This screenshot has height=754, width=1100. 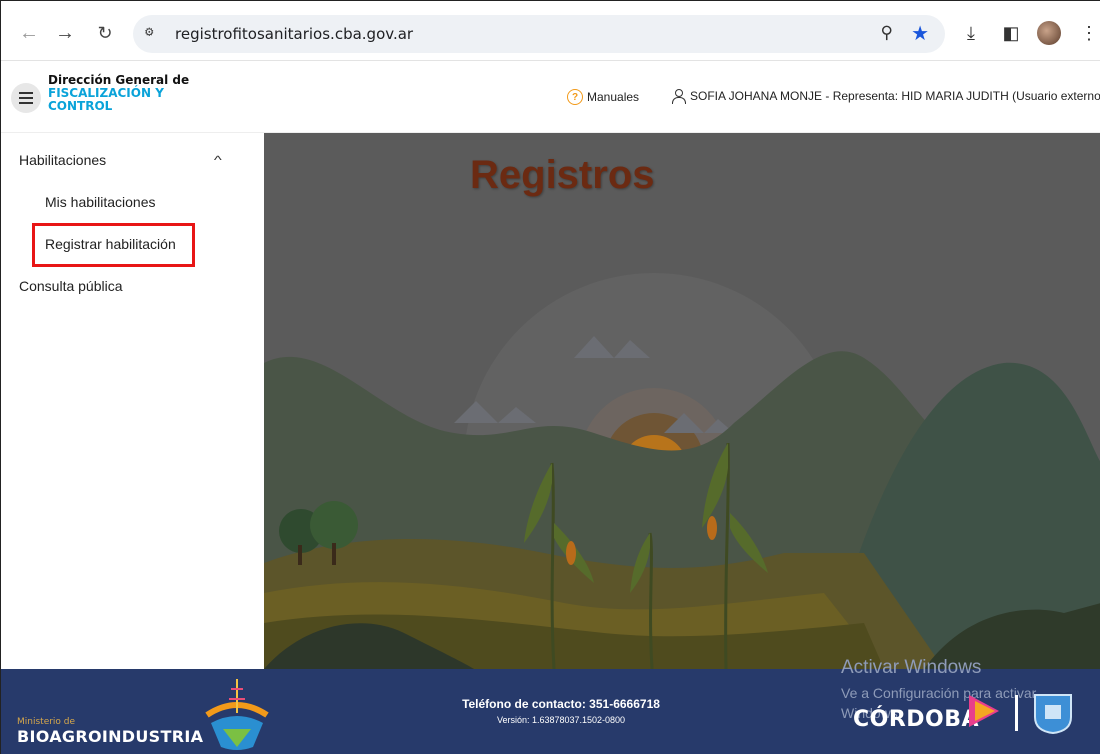 I want to click on bioagro-emblem-icon, so click(x=237, y=714).